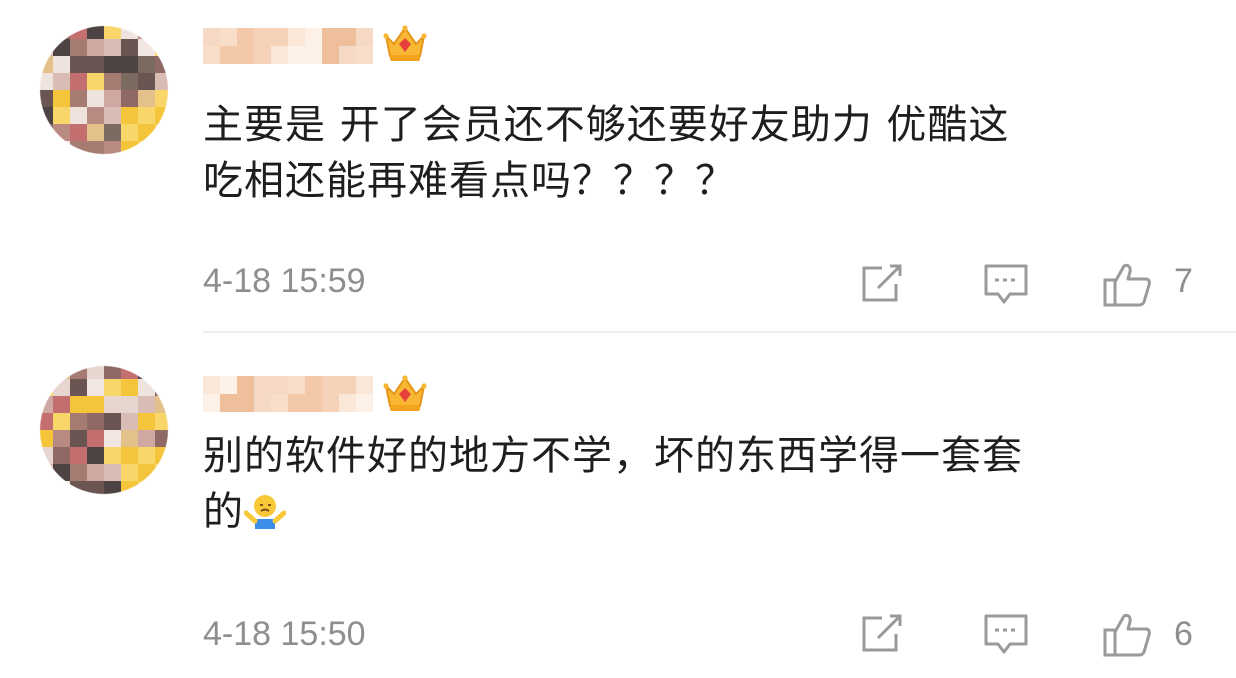  What do you see at coordinates (284, 634) in the screenshot?
I see `timestamp: 4-18 15:50` at bounding box center [284, 634].